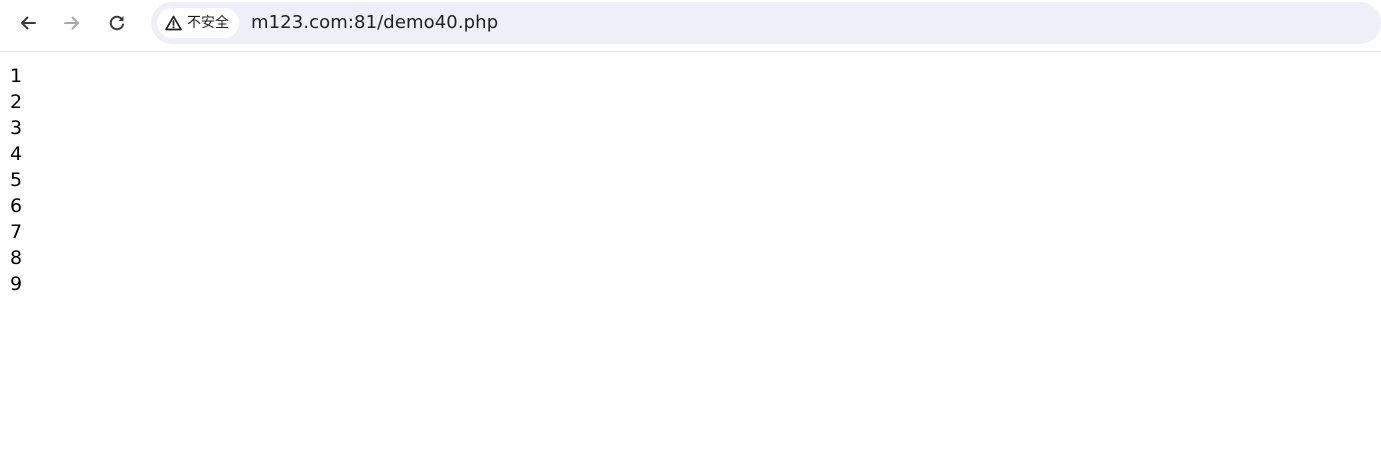  I want to click on output-line: 2, so click(16, 102).